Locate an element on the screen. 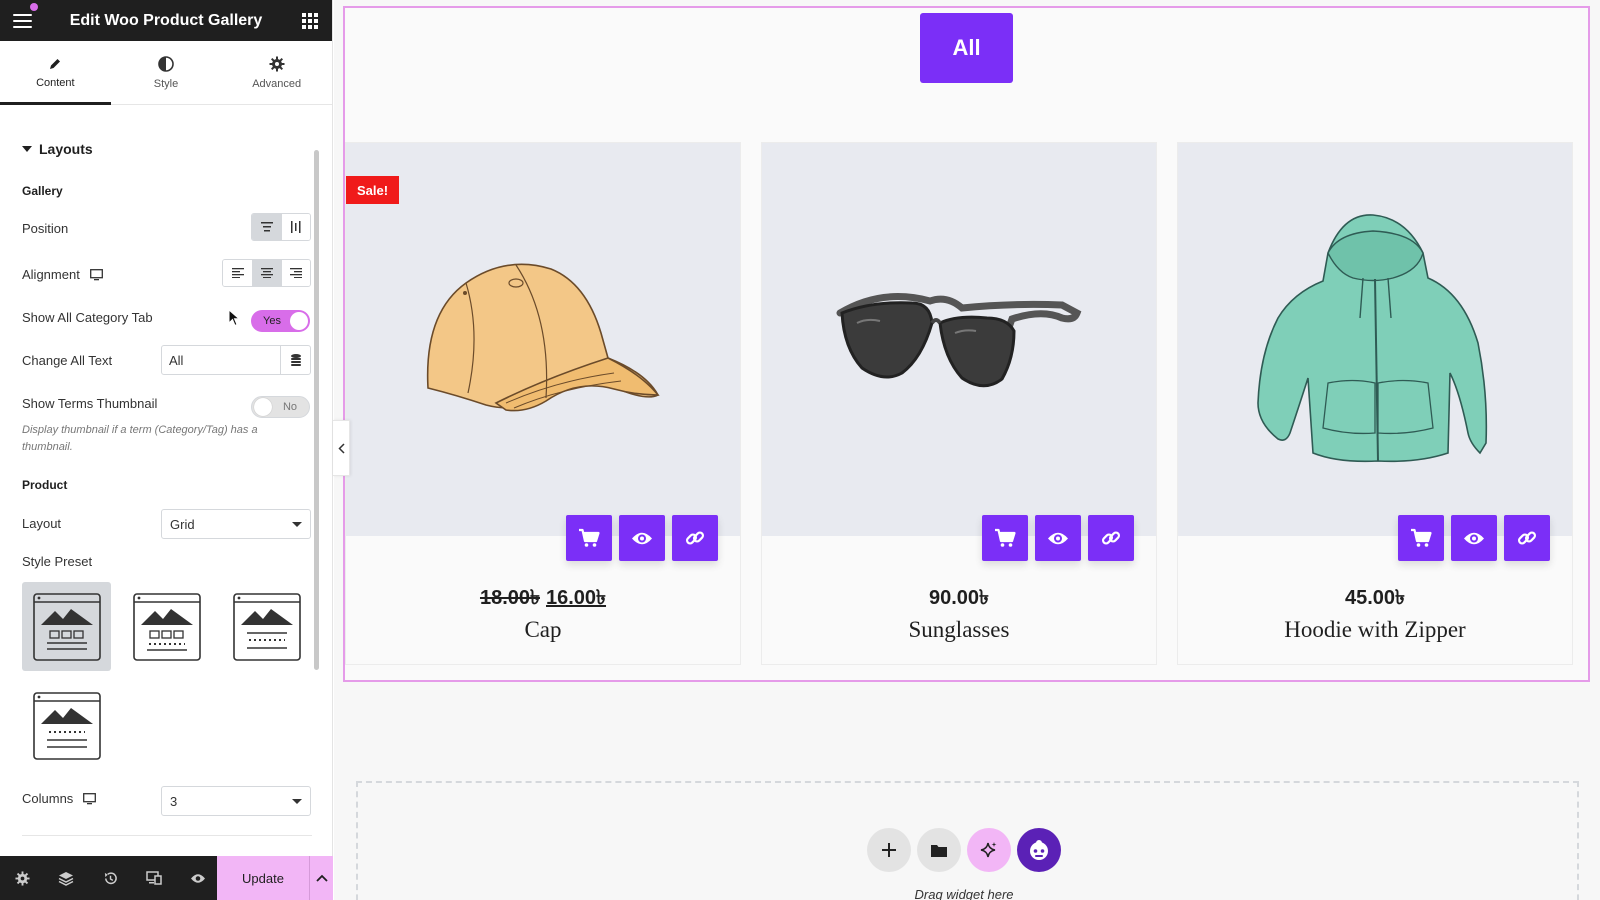 The image size is (1600, 900). columns-label: Columns is located at coordinates (59, 798).